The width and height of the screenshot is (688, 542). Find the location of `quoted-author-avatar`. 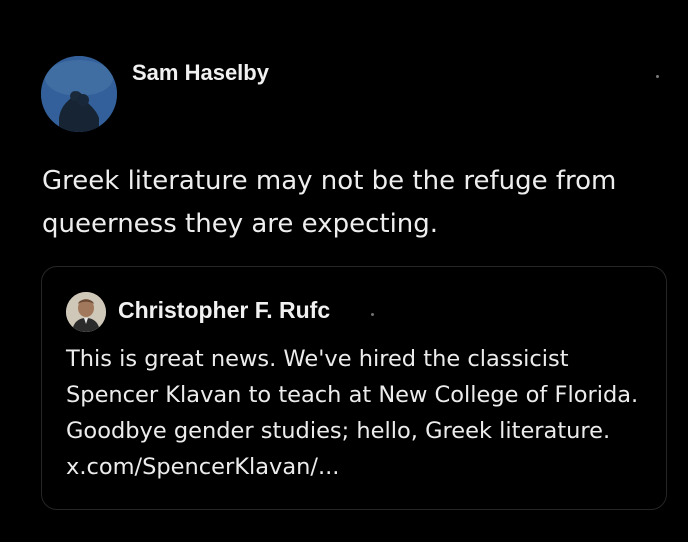

quoted-author-avatar is located at coordinates (86, 312).